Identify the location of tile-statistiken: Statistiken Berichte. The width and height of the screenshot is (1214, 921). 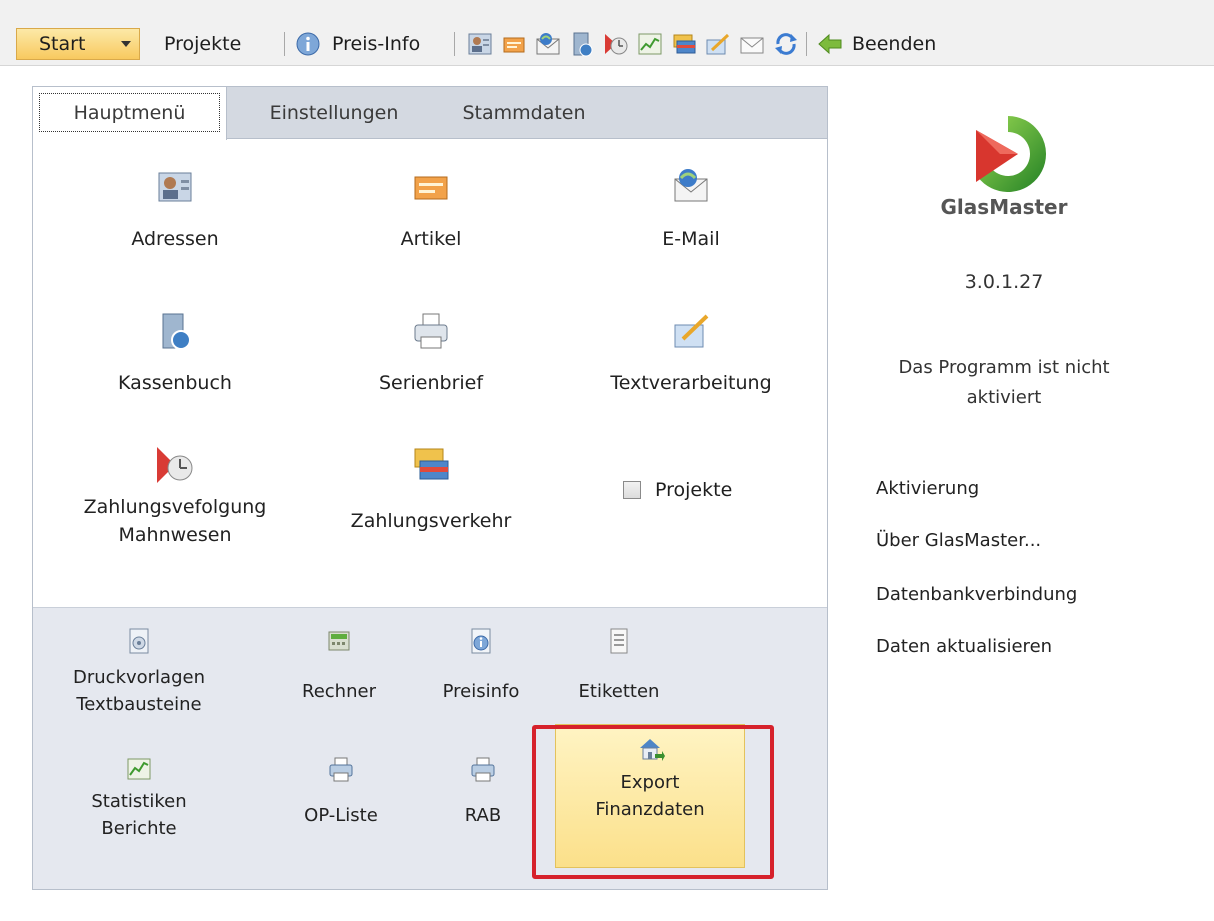
(139, 798).